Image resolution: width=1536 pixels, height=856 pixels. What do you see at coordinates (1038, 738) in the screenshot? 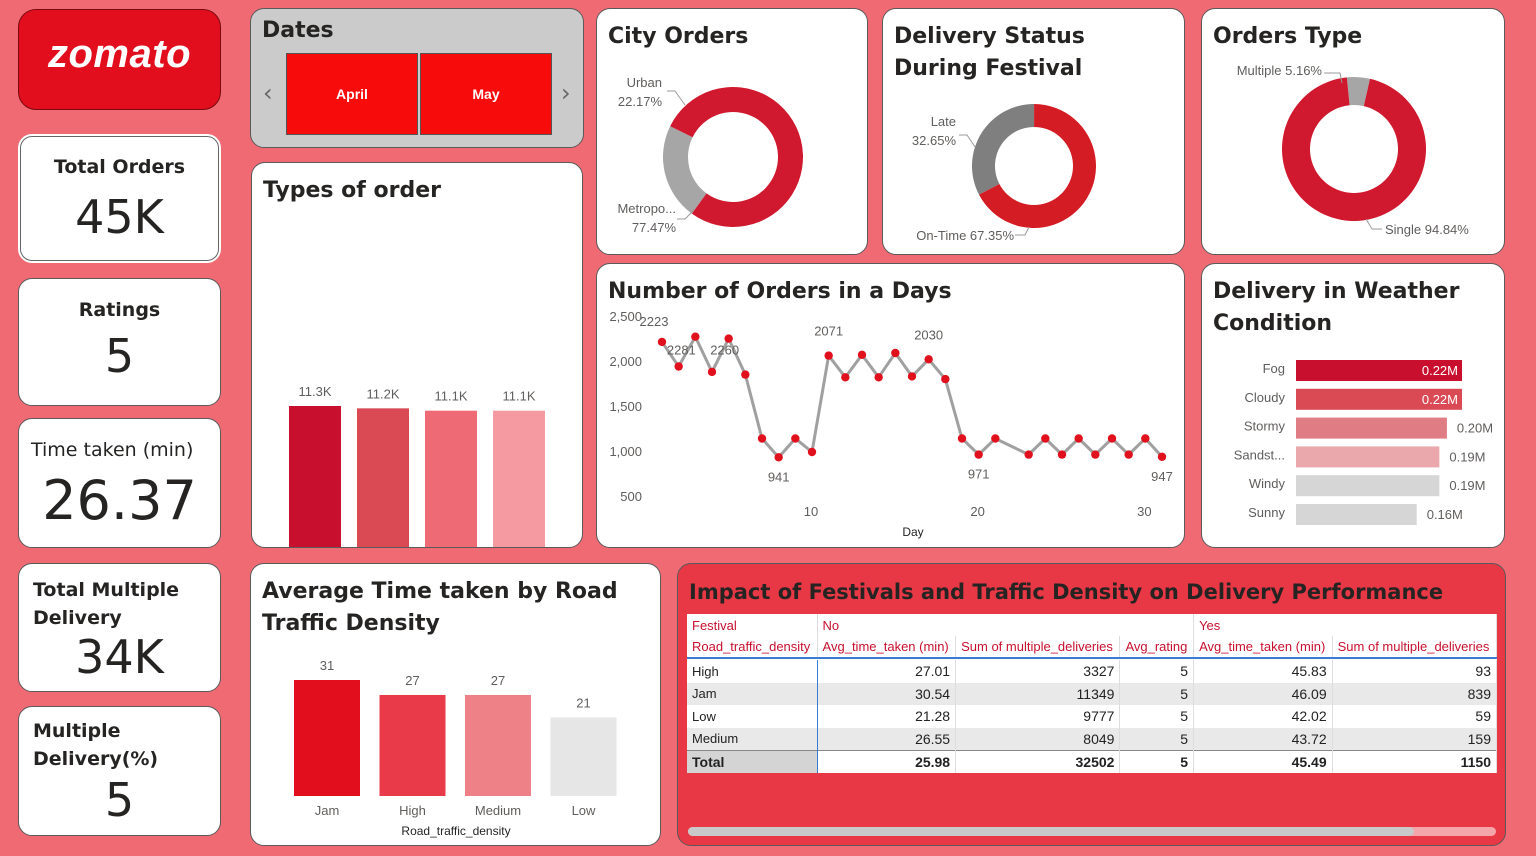
I see `table-cell: 8049` at bounding box center [1038, 738].